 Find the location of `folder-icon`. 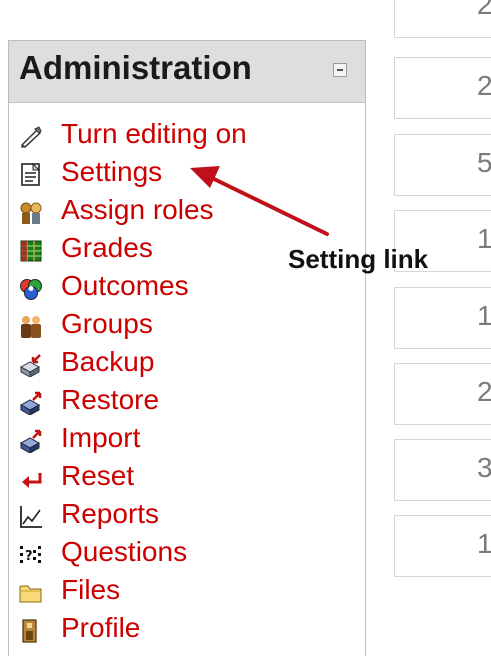

folder-icon is located at coordinates (30, 594).